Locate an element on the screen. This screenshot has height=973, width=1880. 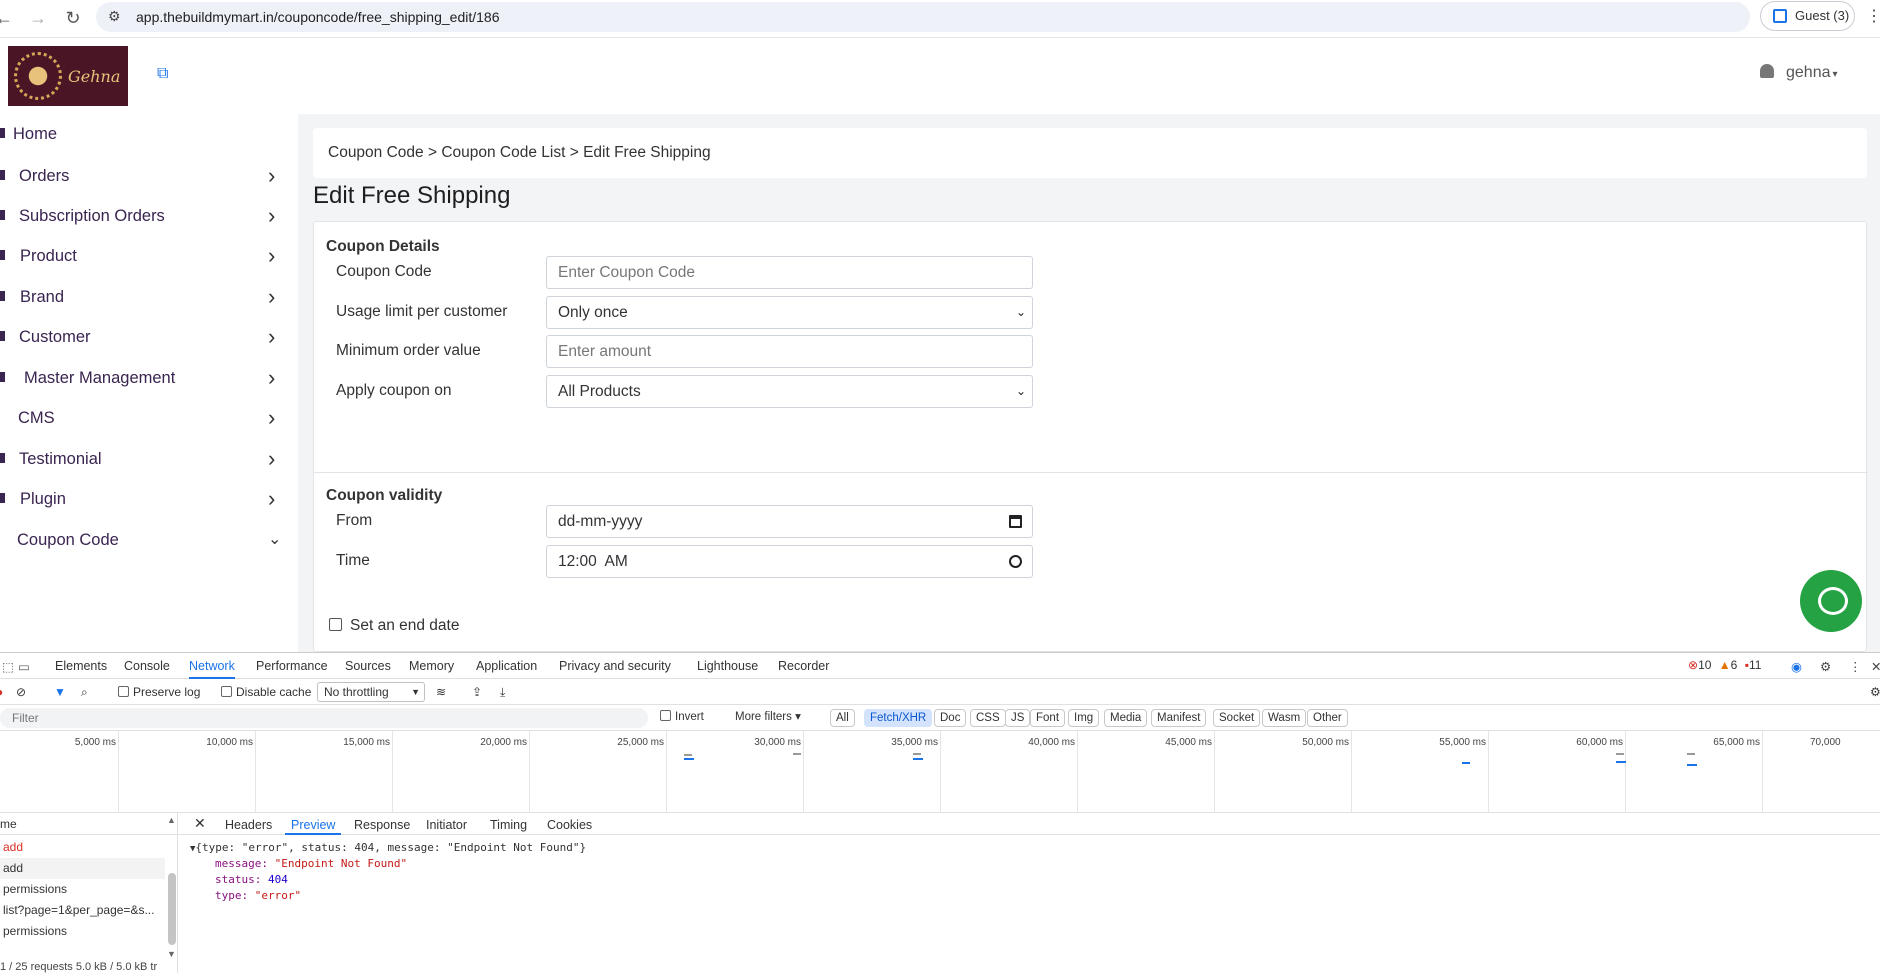
end-date-checkbox-row: Set an end date is located at coordinates (394, 626).